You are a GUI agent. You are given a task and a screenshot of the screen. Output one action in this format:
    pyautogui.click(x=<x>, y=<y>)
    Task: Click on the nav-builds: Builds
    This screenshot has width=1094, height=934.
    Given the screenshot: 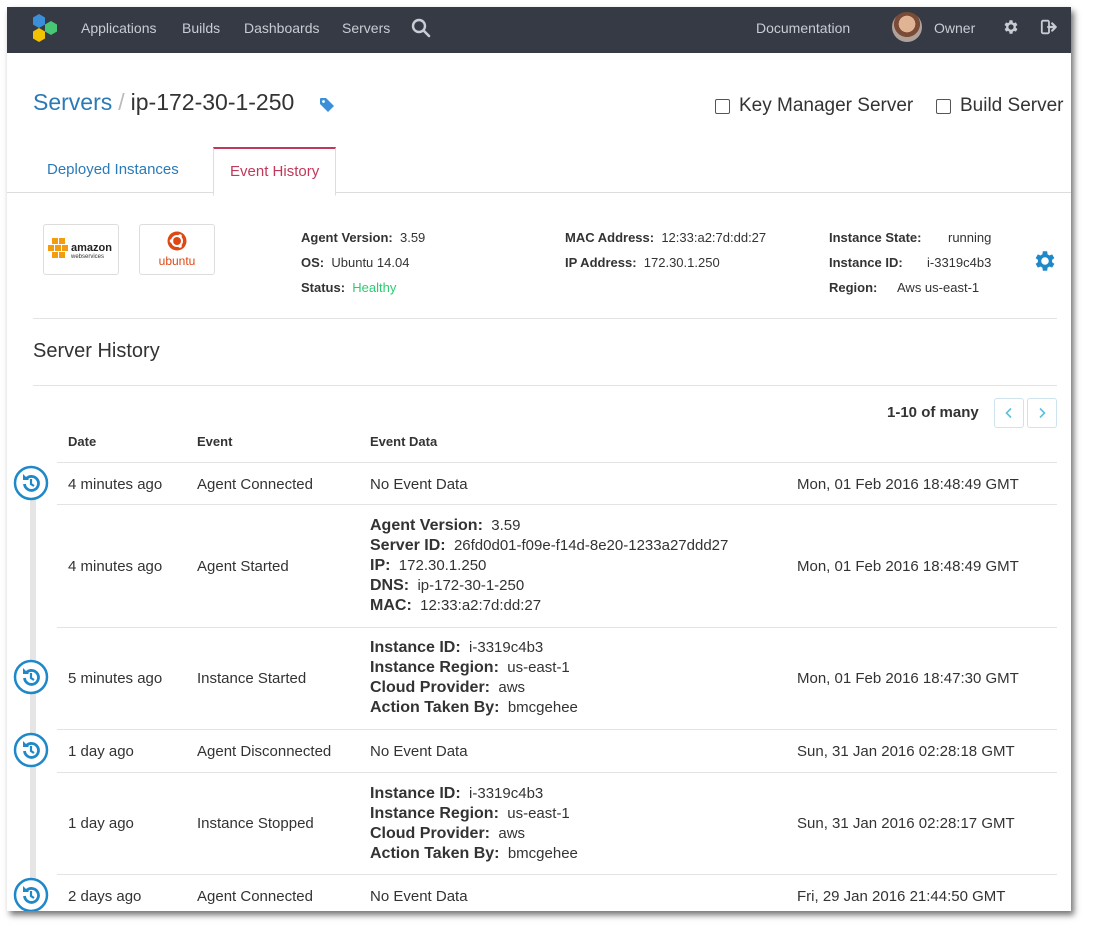 What is the action you would take?
    pyautogui.click(x=201, y=28)
    